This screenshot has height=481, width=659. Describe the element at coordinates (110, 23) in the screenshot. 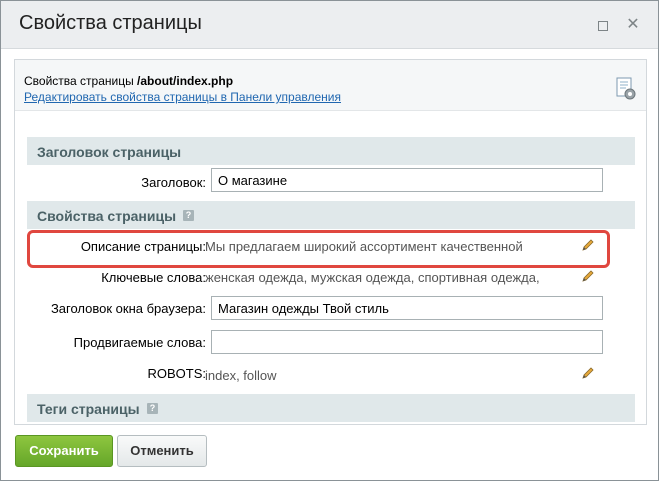

I see `dialog-title: Свойства страницы` at that location.